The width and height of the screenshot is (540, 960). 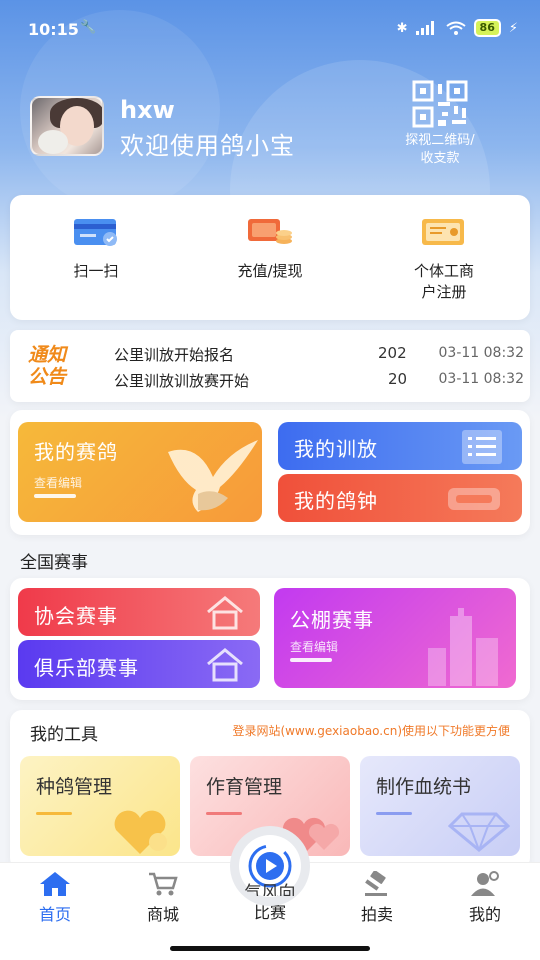 I want to click on wrench-icon: 🔧, so click(x=88, y=27).